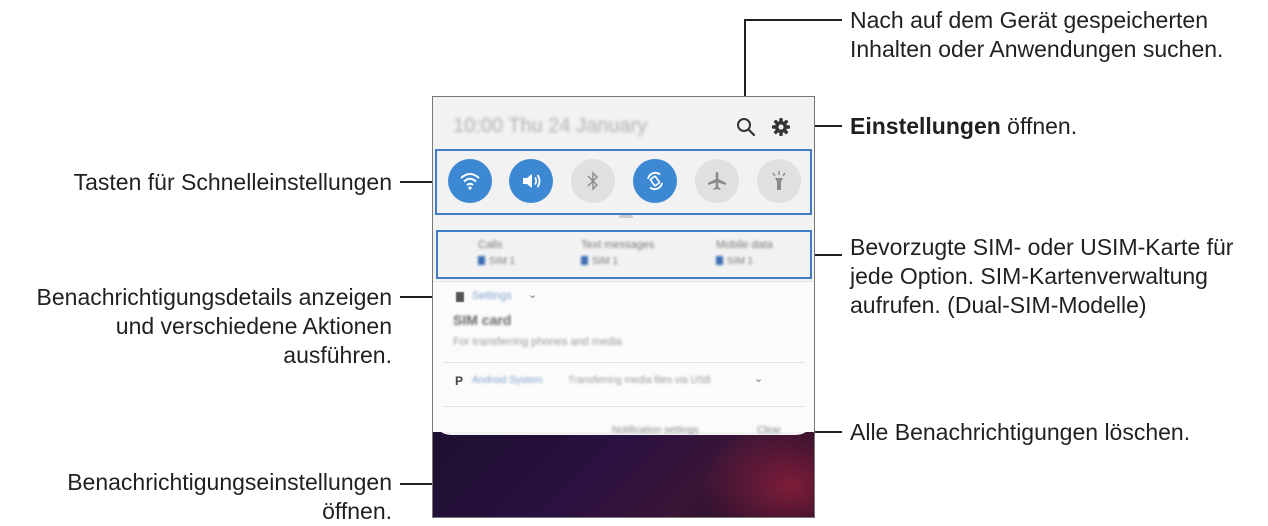  I want to click on notification-title: SIM card, so click(482, 320).